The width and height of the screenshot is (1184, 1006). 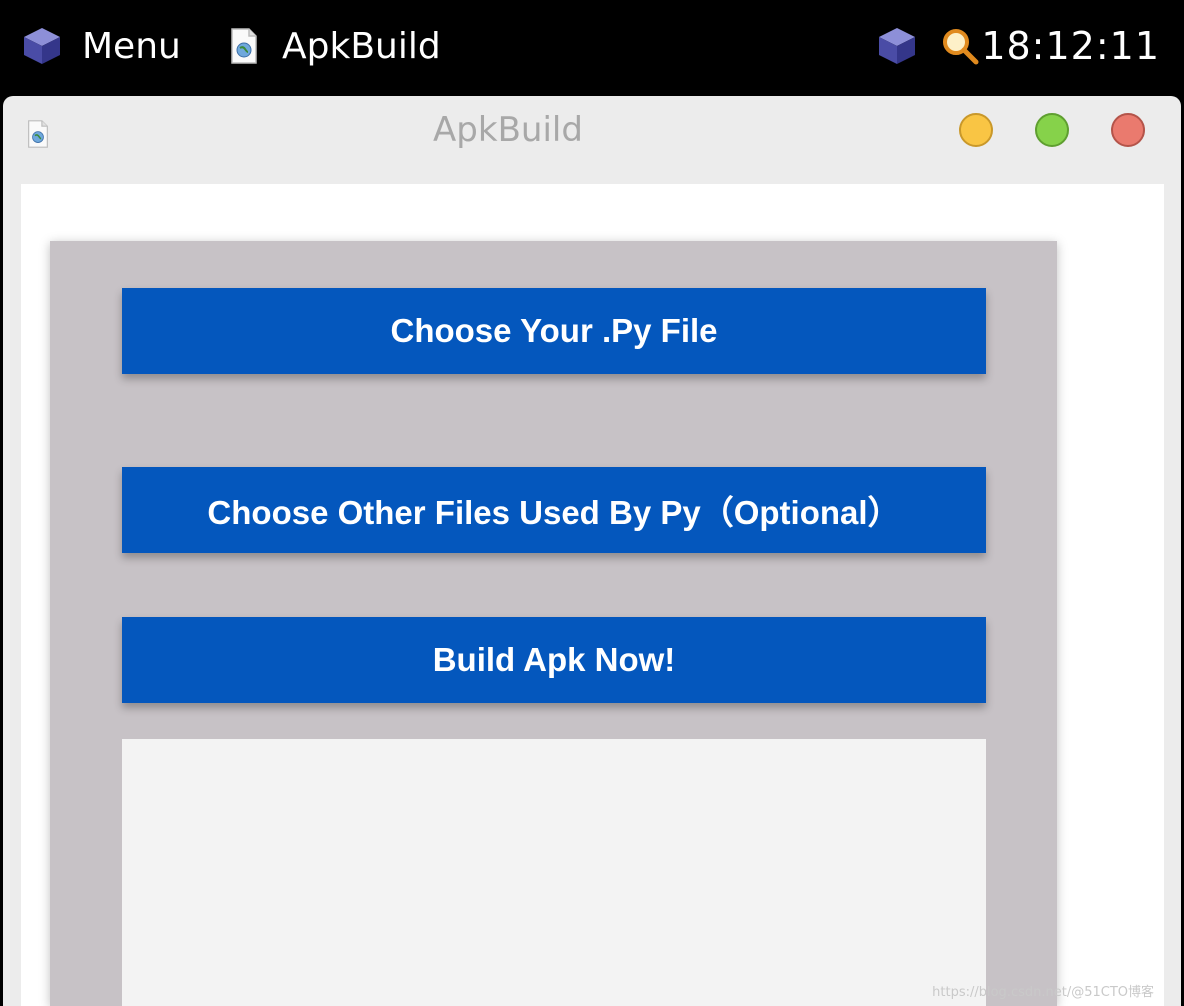 I want to click on document-globe-icon, so click(x=244, y=46).